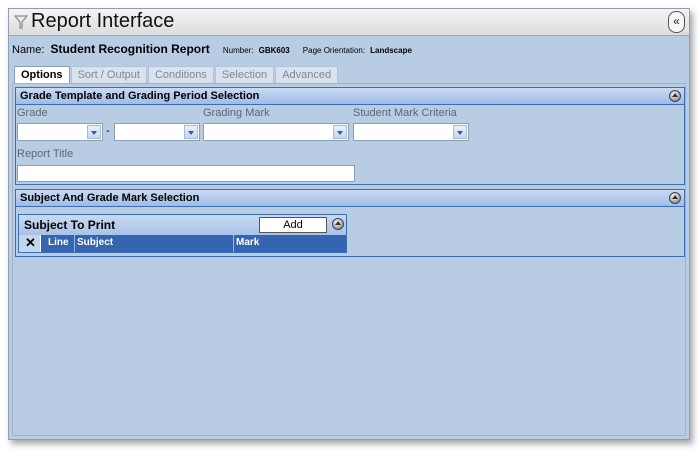  What do you see at coordinates (391, 50) in the screenshot?
I see `report-orientation: Landscape` at bounding box center [391, 50].